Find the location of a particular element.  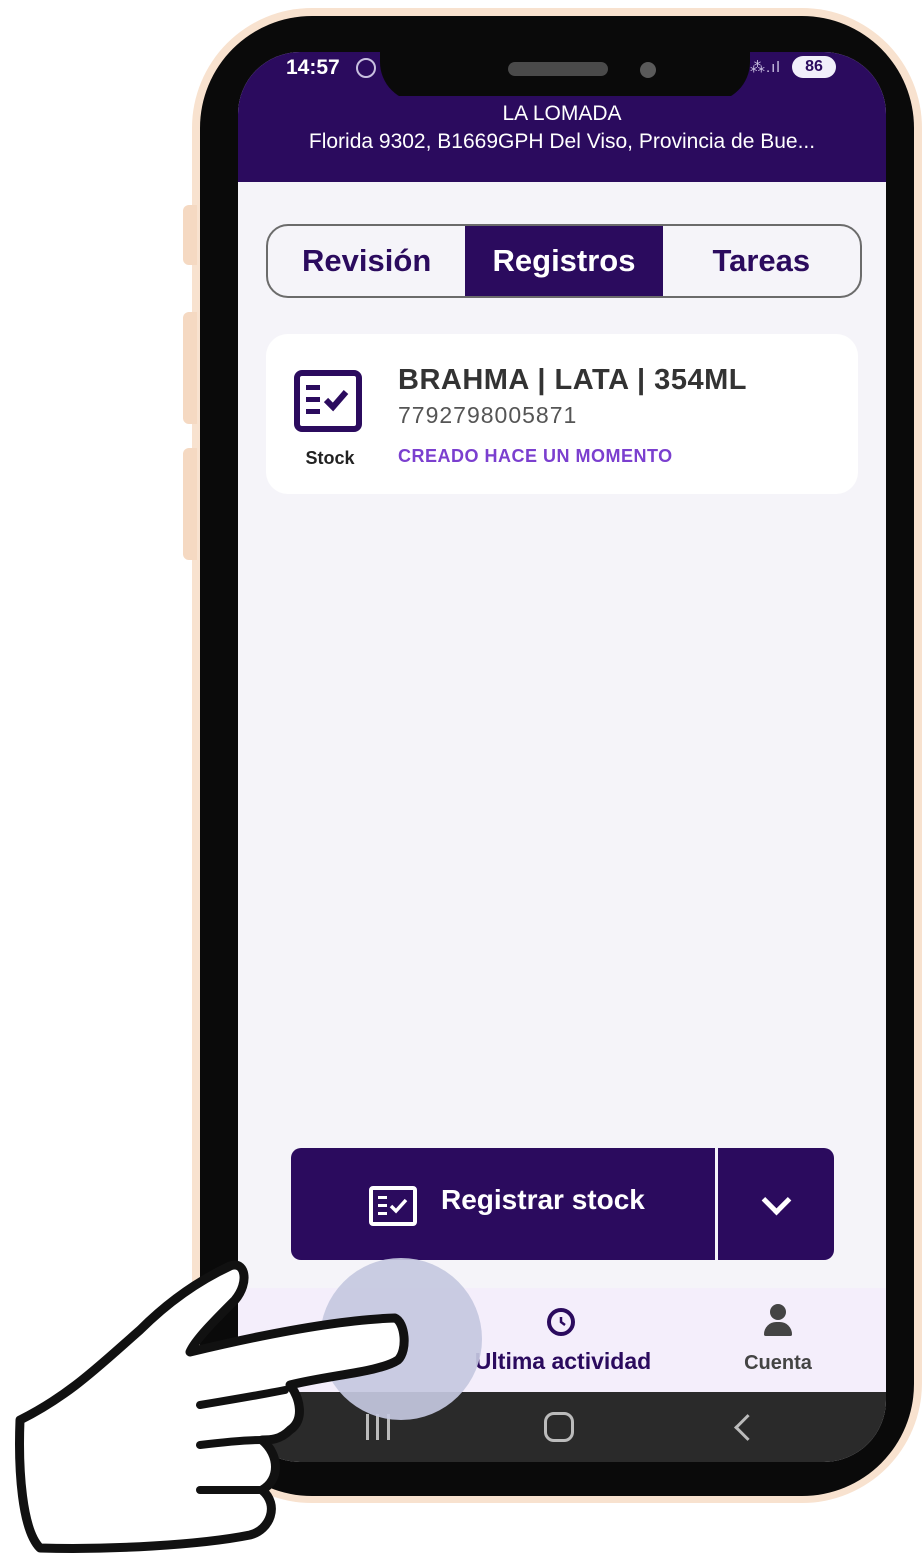

sync-icon is located at coordinates (366, 68).